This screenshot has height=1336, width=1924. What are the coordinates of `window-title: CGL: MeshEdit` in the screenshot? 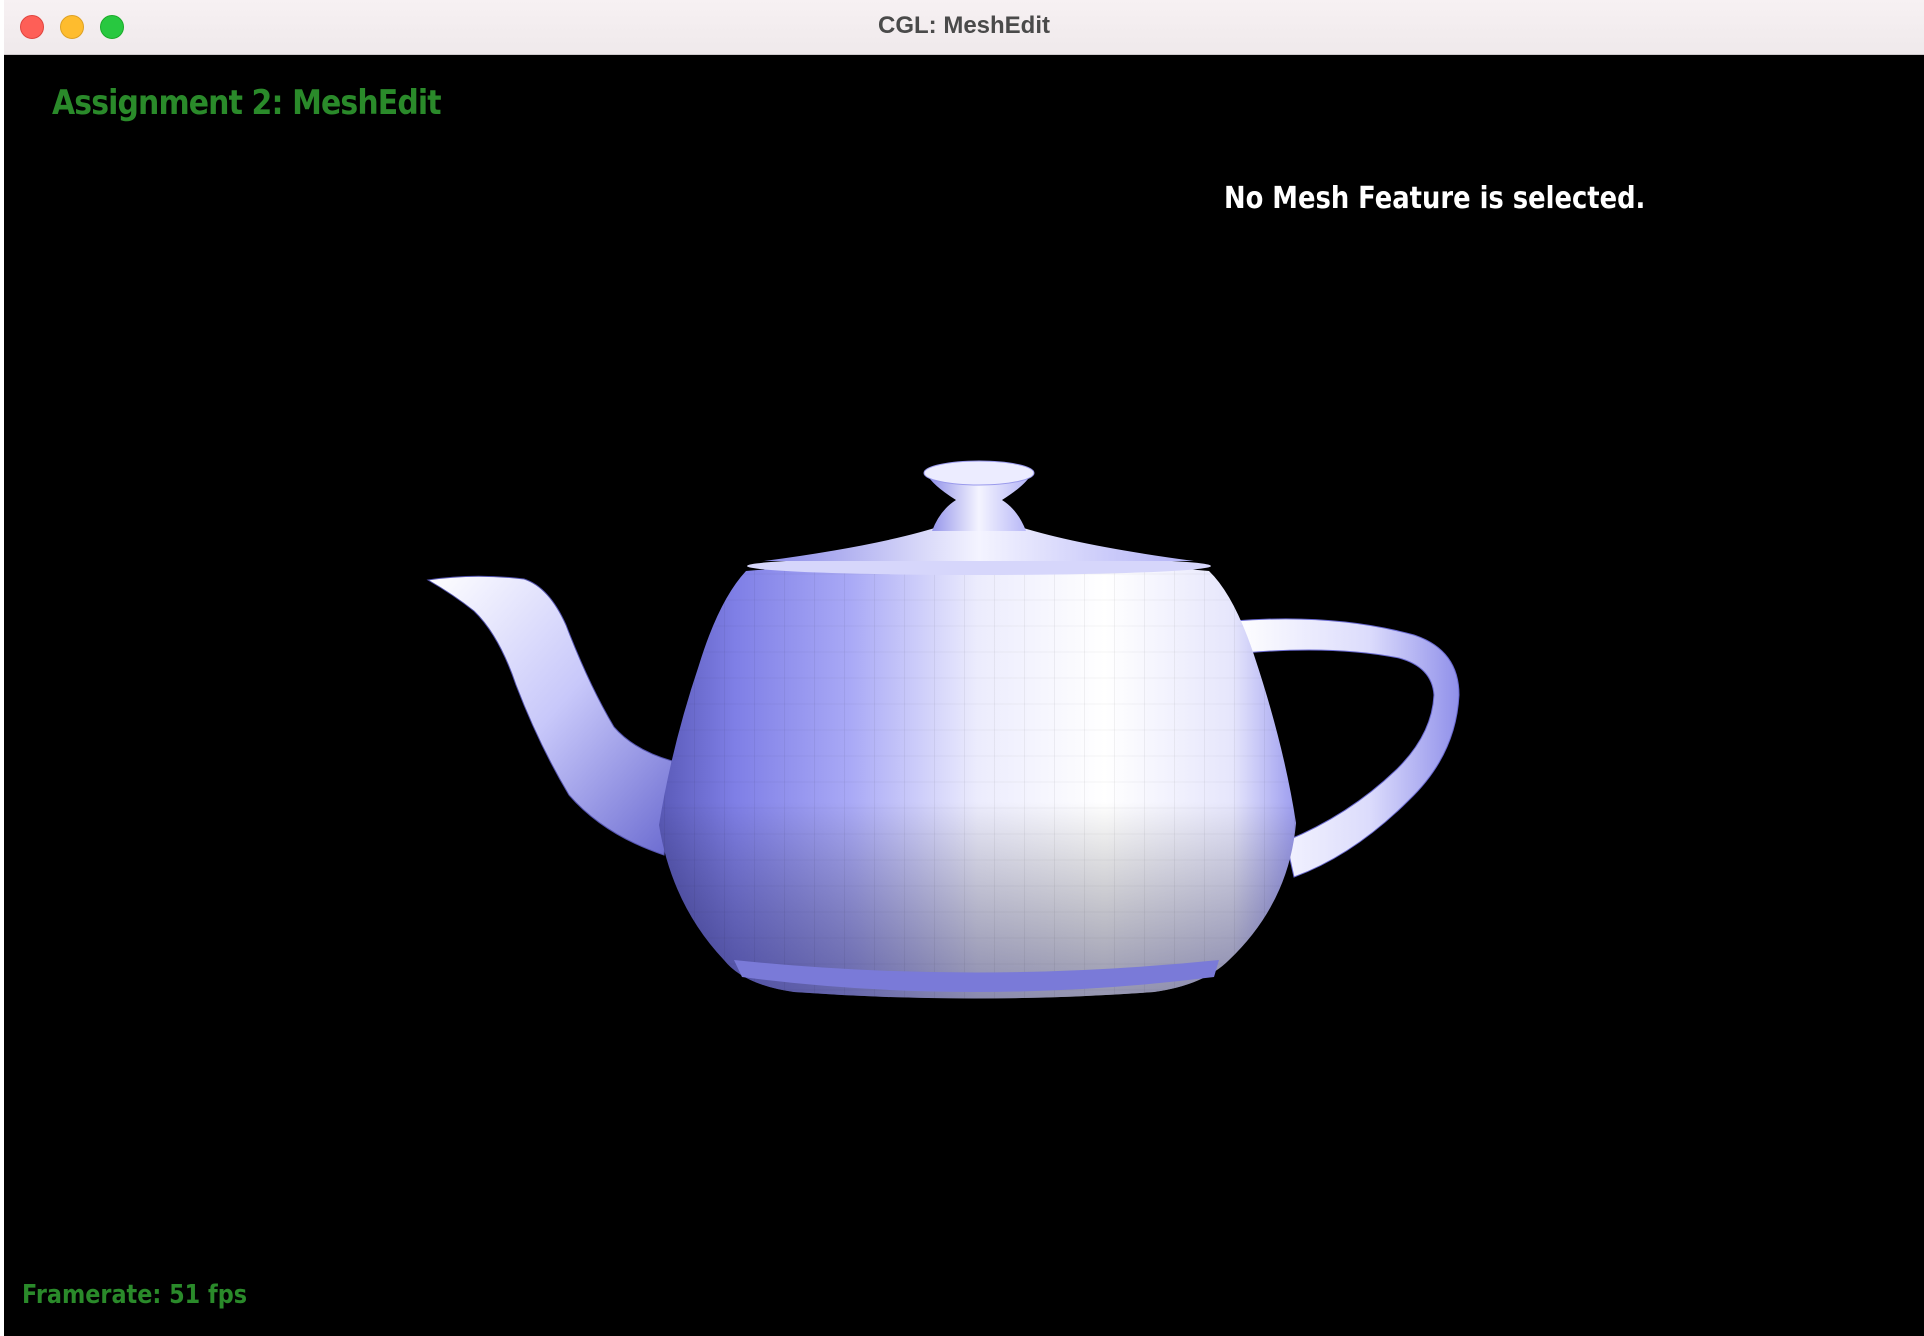 It's located at (964, 25).